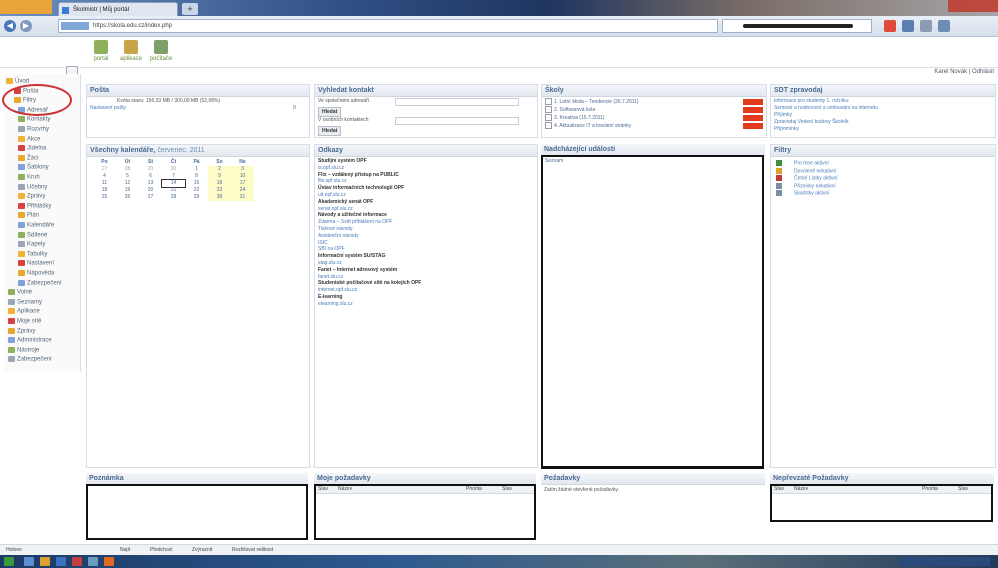 Image resolution: width=998 pixels, height=568 pixels. I want to click on sidebar-item: Nápověda, so click(36, 273).